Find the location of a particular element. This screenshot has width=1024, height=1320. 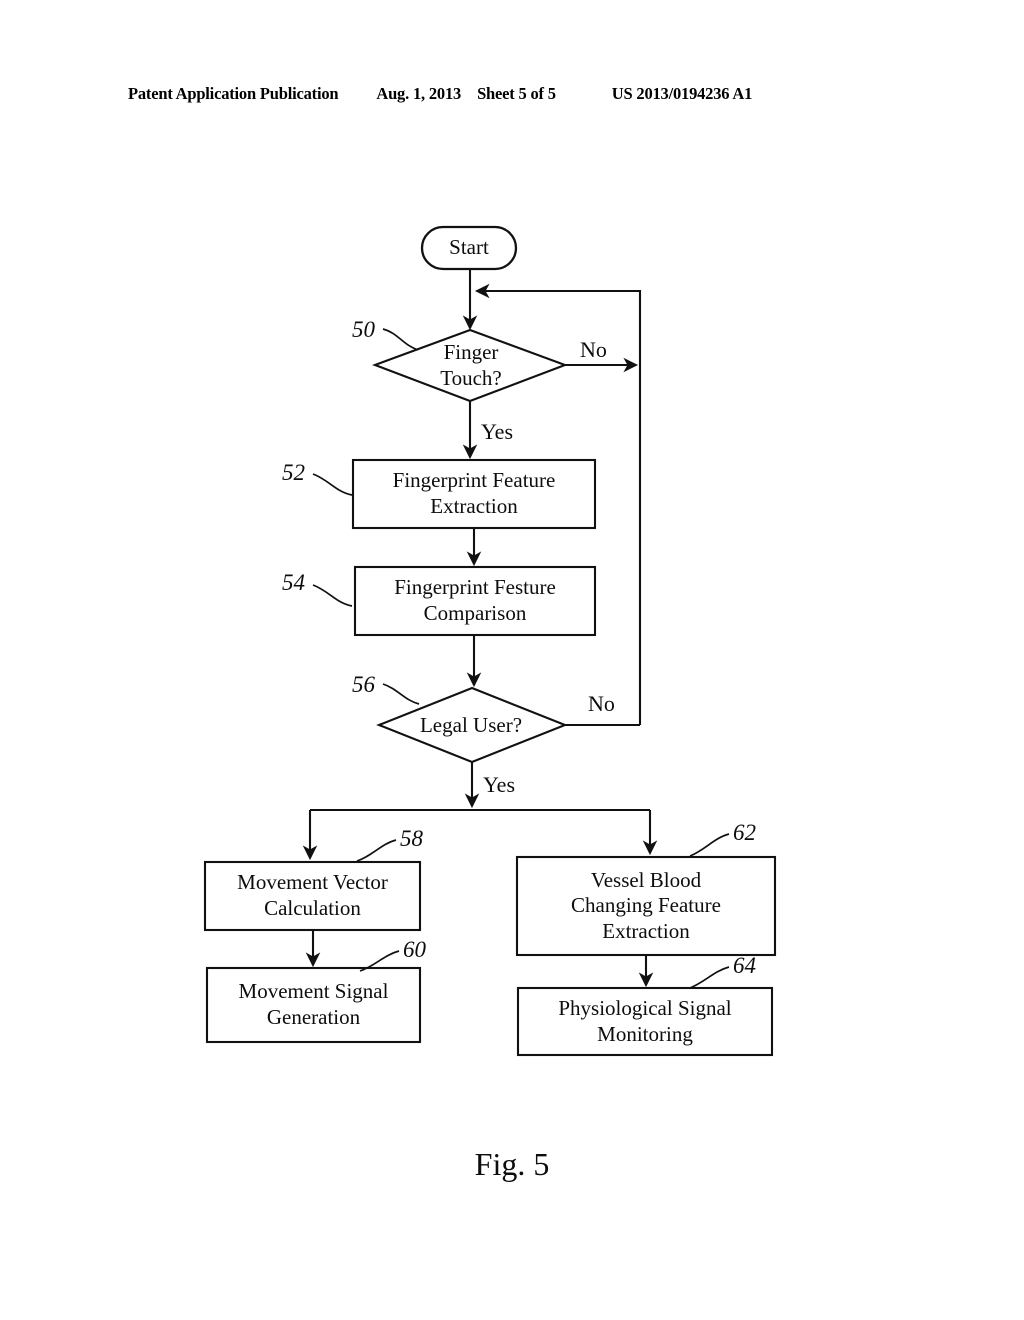

start-terminator-shape is located at coordinates (469, 248).